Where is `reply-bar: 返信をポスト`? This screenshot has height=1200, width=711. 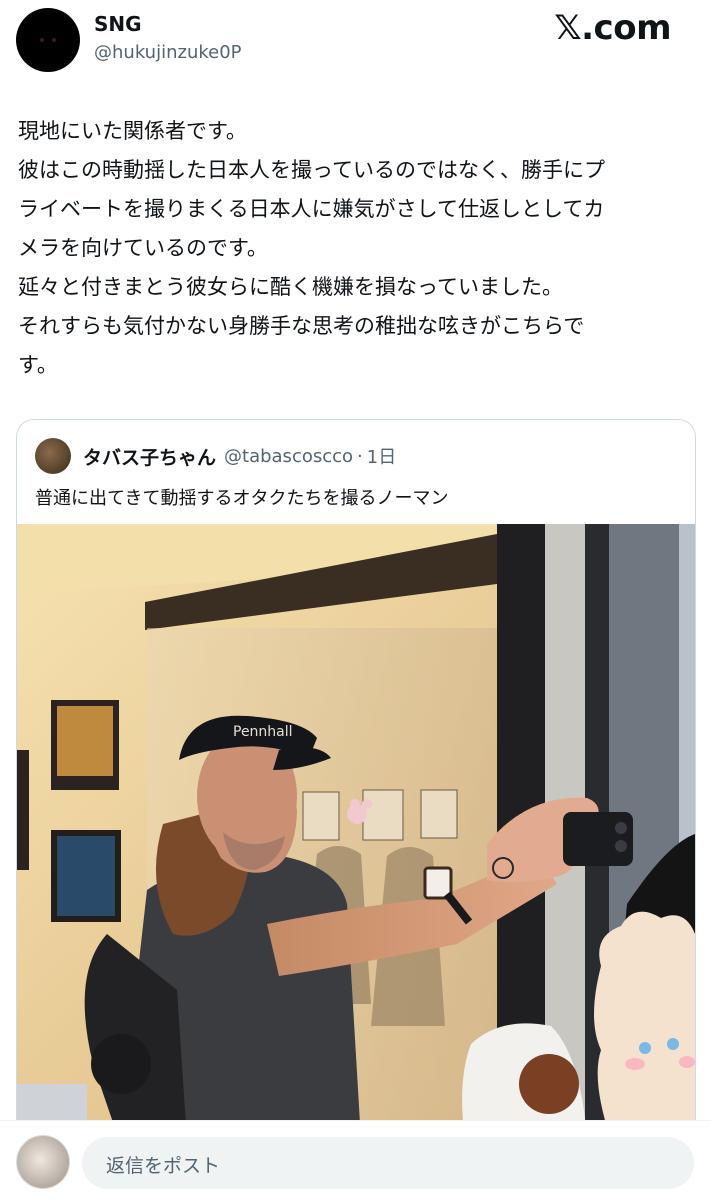 reply-bar: 返信をポスト is located at coordinates (355, 1160).